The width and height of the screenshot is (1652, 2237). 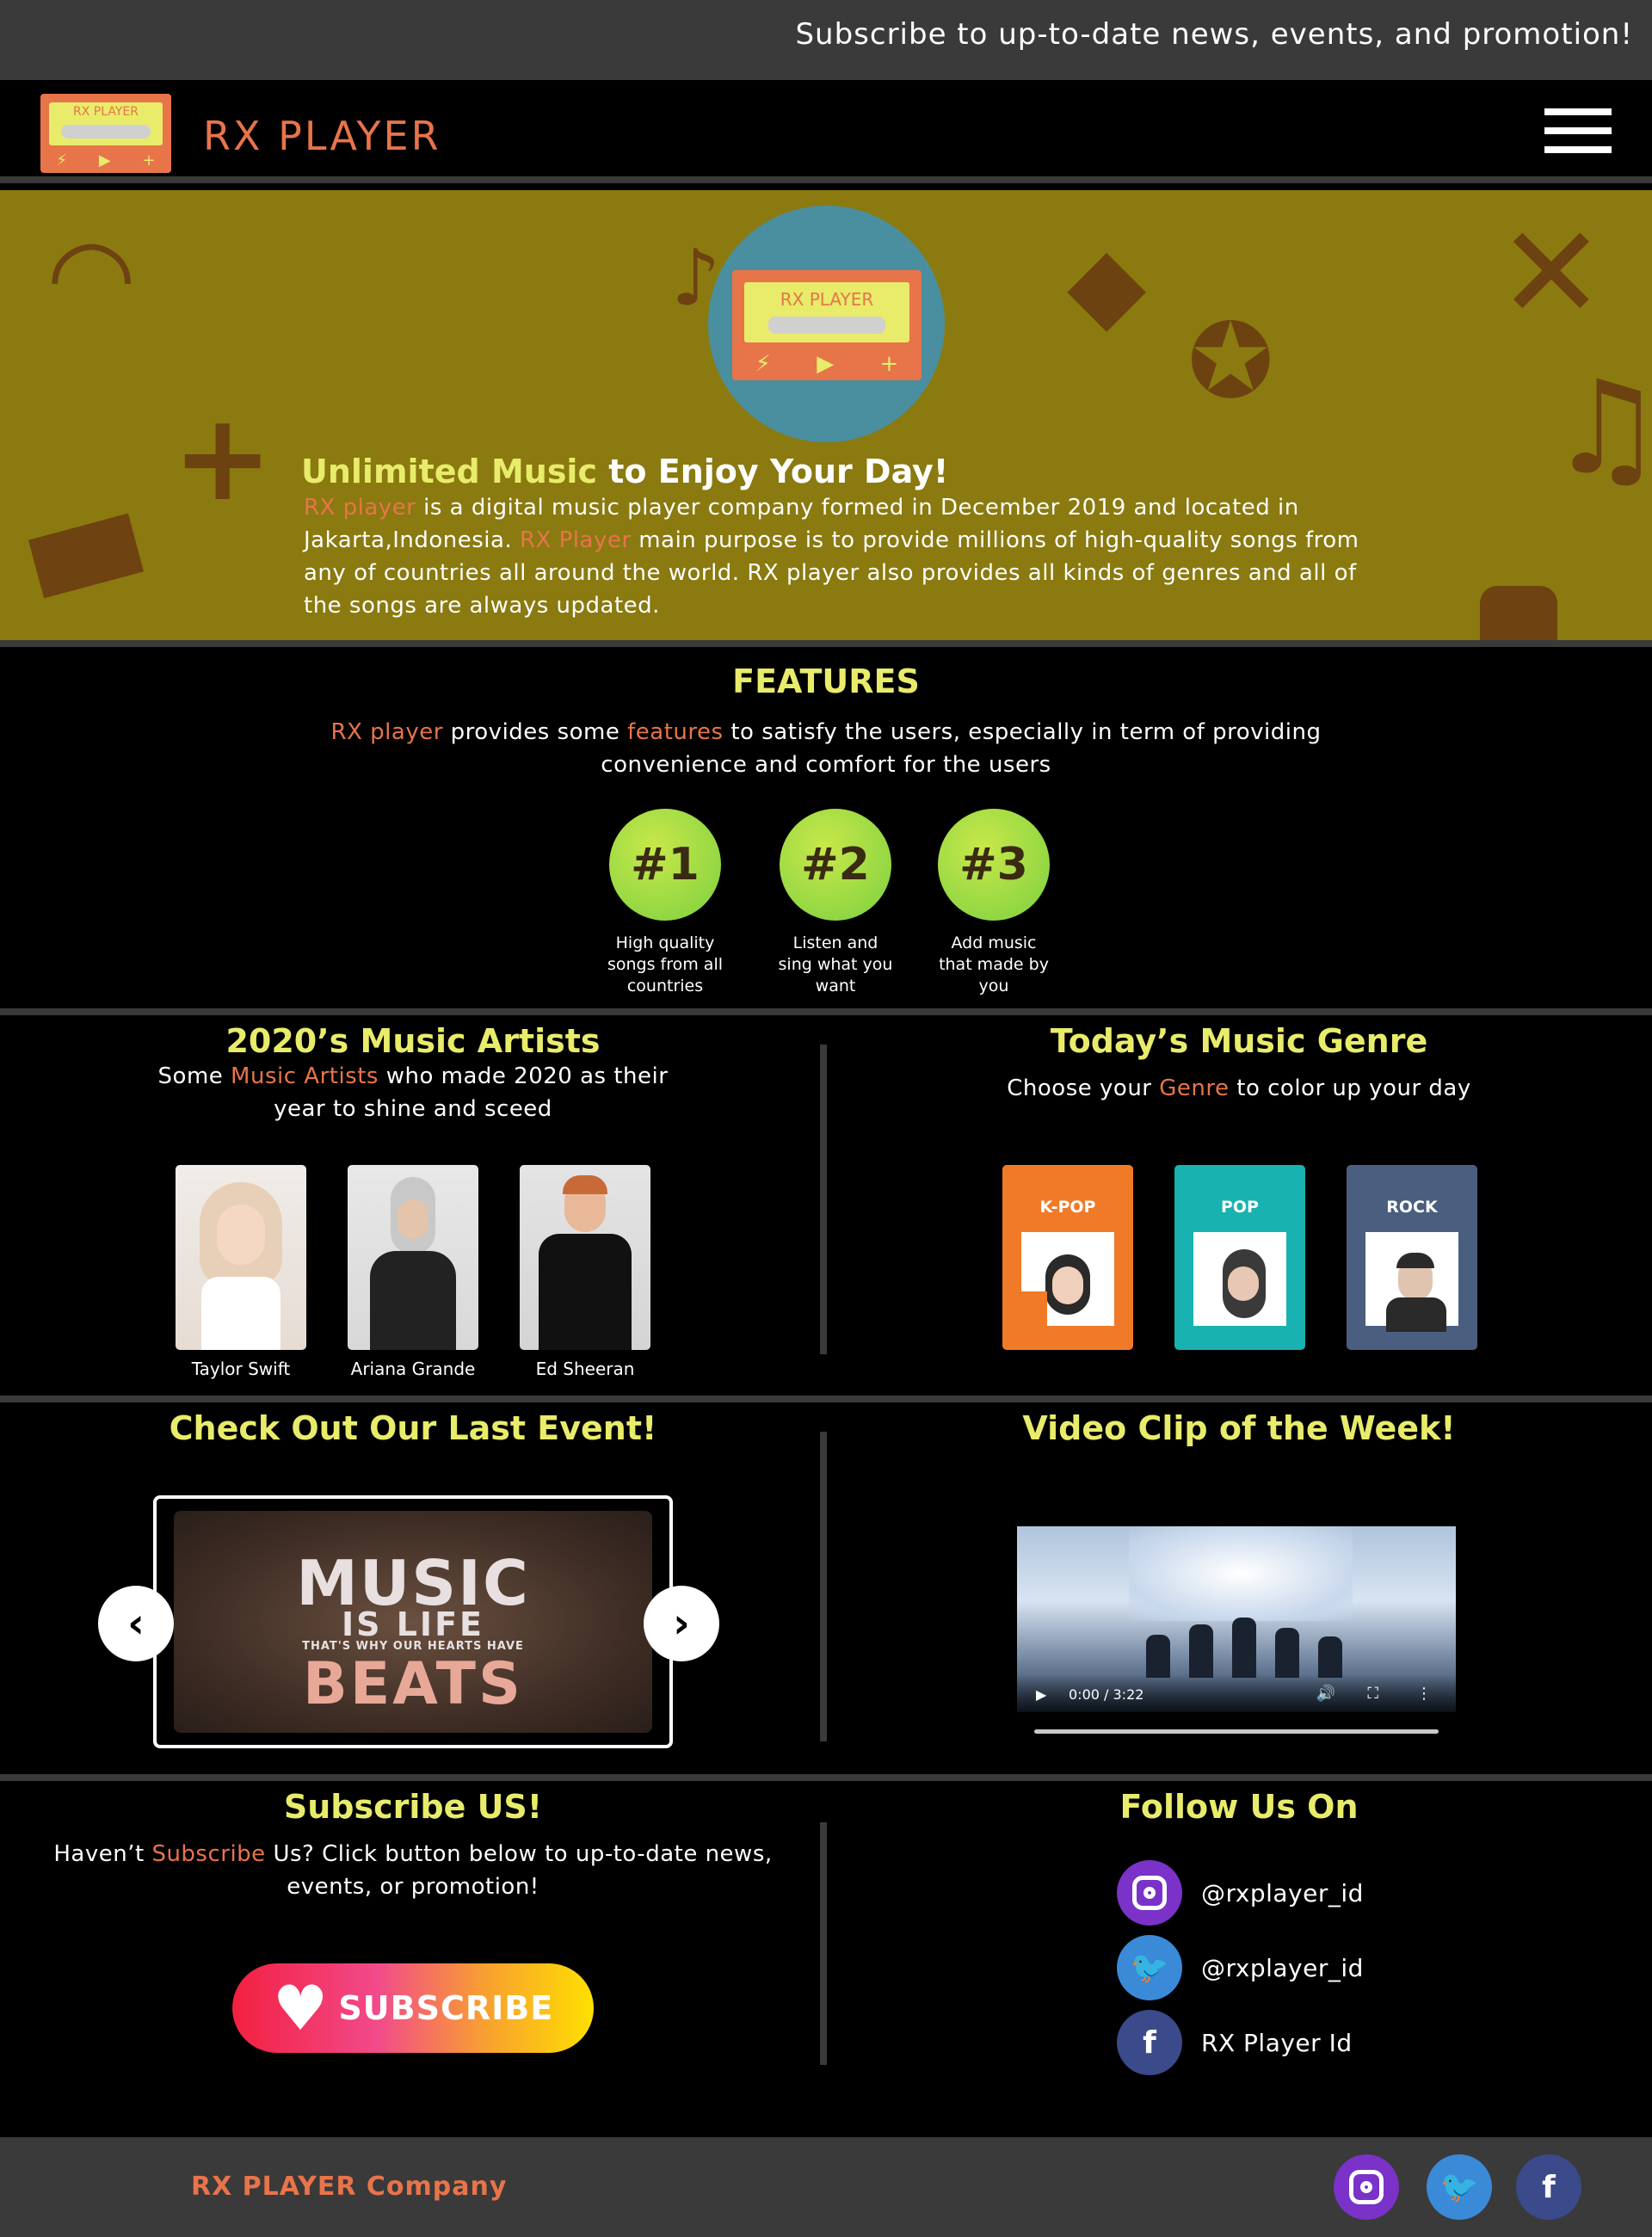 I want to click on hero-title-rest: to Enjoy Your Day!, so click(x=773, y=471).